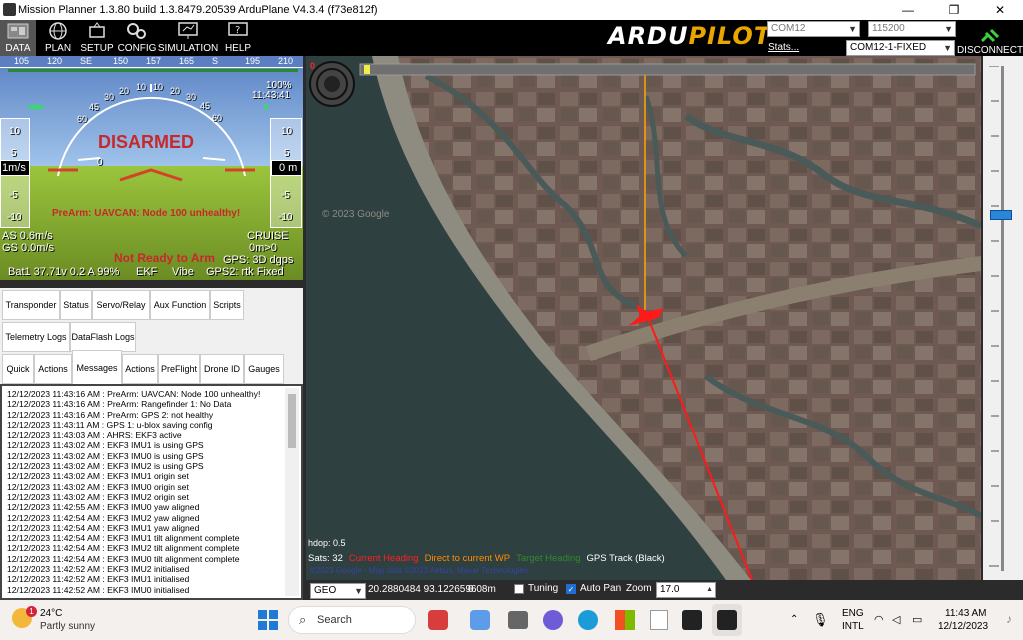 The width and height of the screenshot is (1023, 640). Describe the element at coordinates (625, 620) in the screenshot. I see `store-icon` at that location.